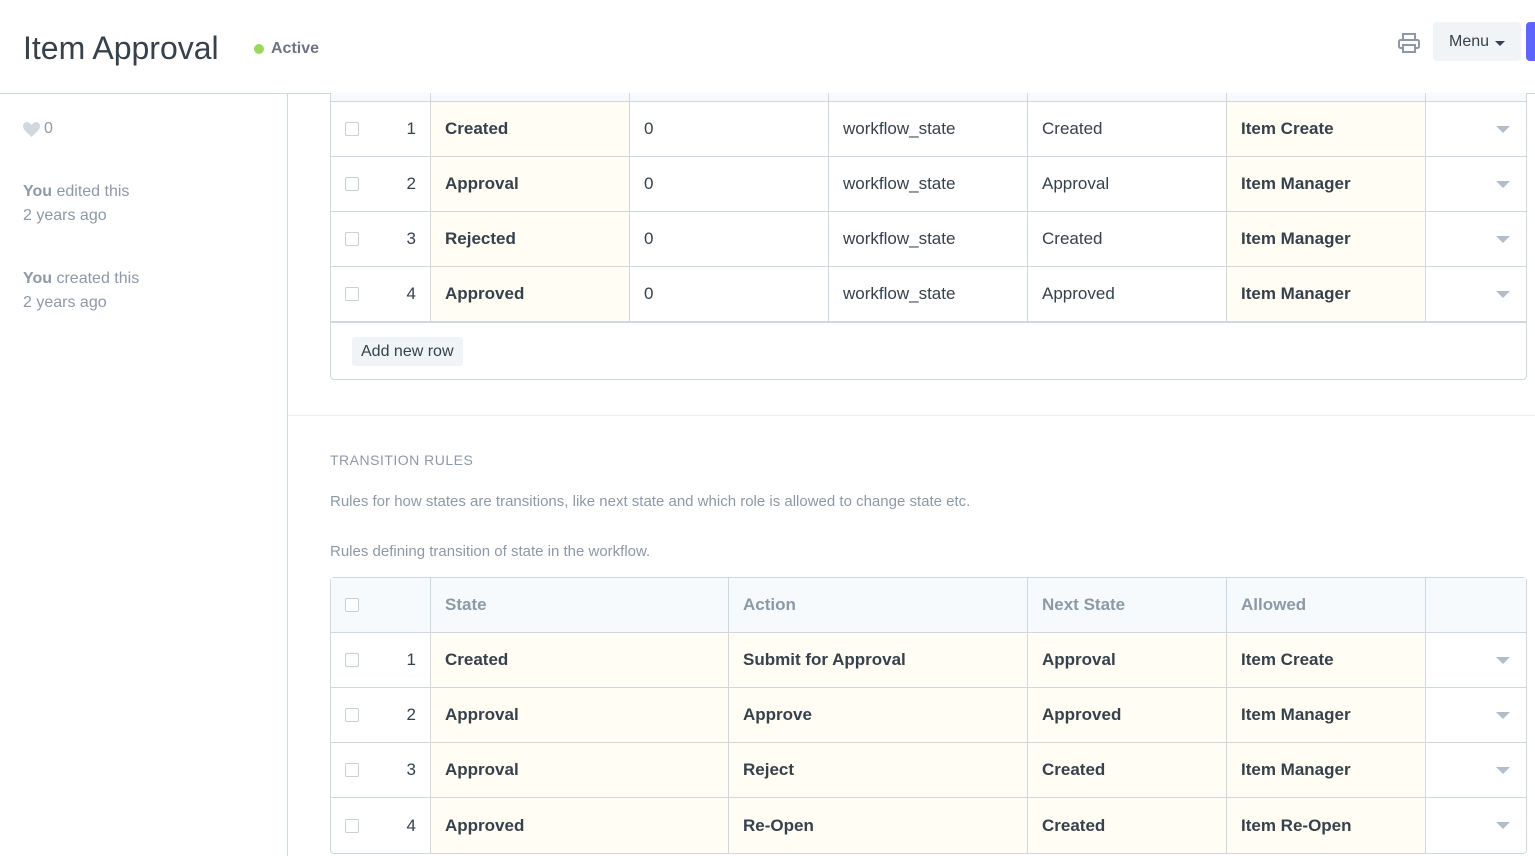 Image resolution: width=1535 pixels, height=856 pixels. What do you see at coordinates (407, 351) in the screenshot?
I see `add-new-row-button: Add new row` at bounding box center [407, 351].